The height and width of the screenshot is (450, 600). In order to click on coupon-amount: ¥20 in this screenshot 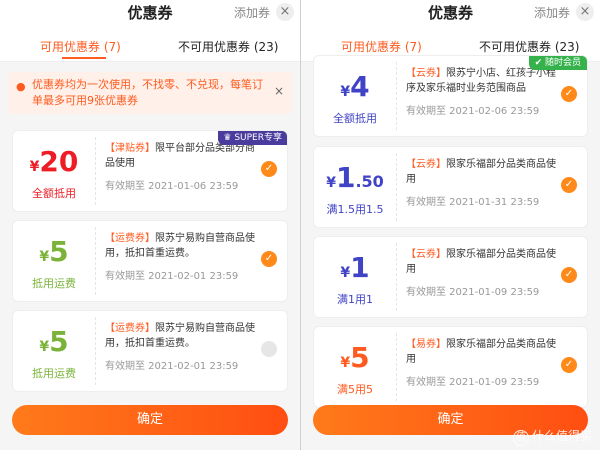, I will do `click(54, 161)`.